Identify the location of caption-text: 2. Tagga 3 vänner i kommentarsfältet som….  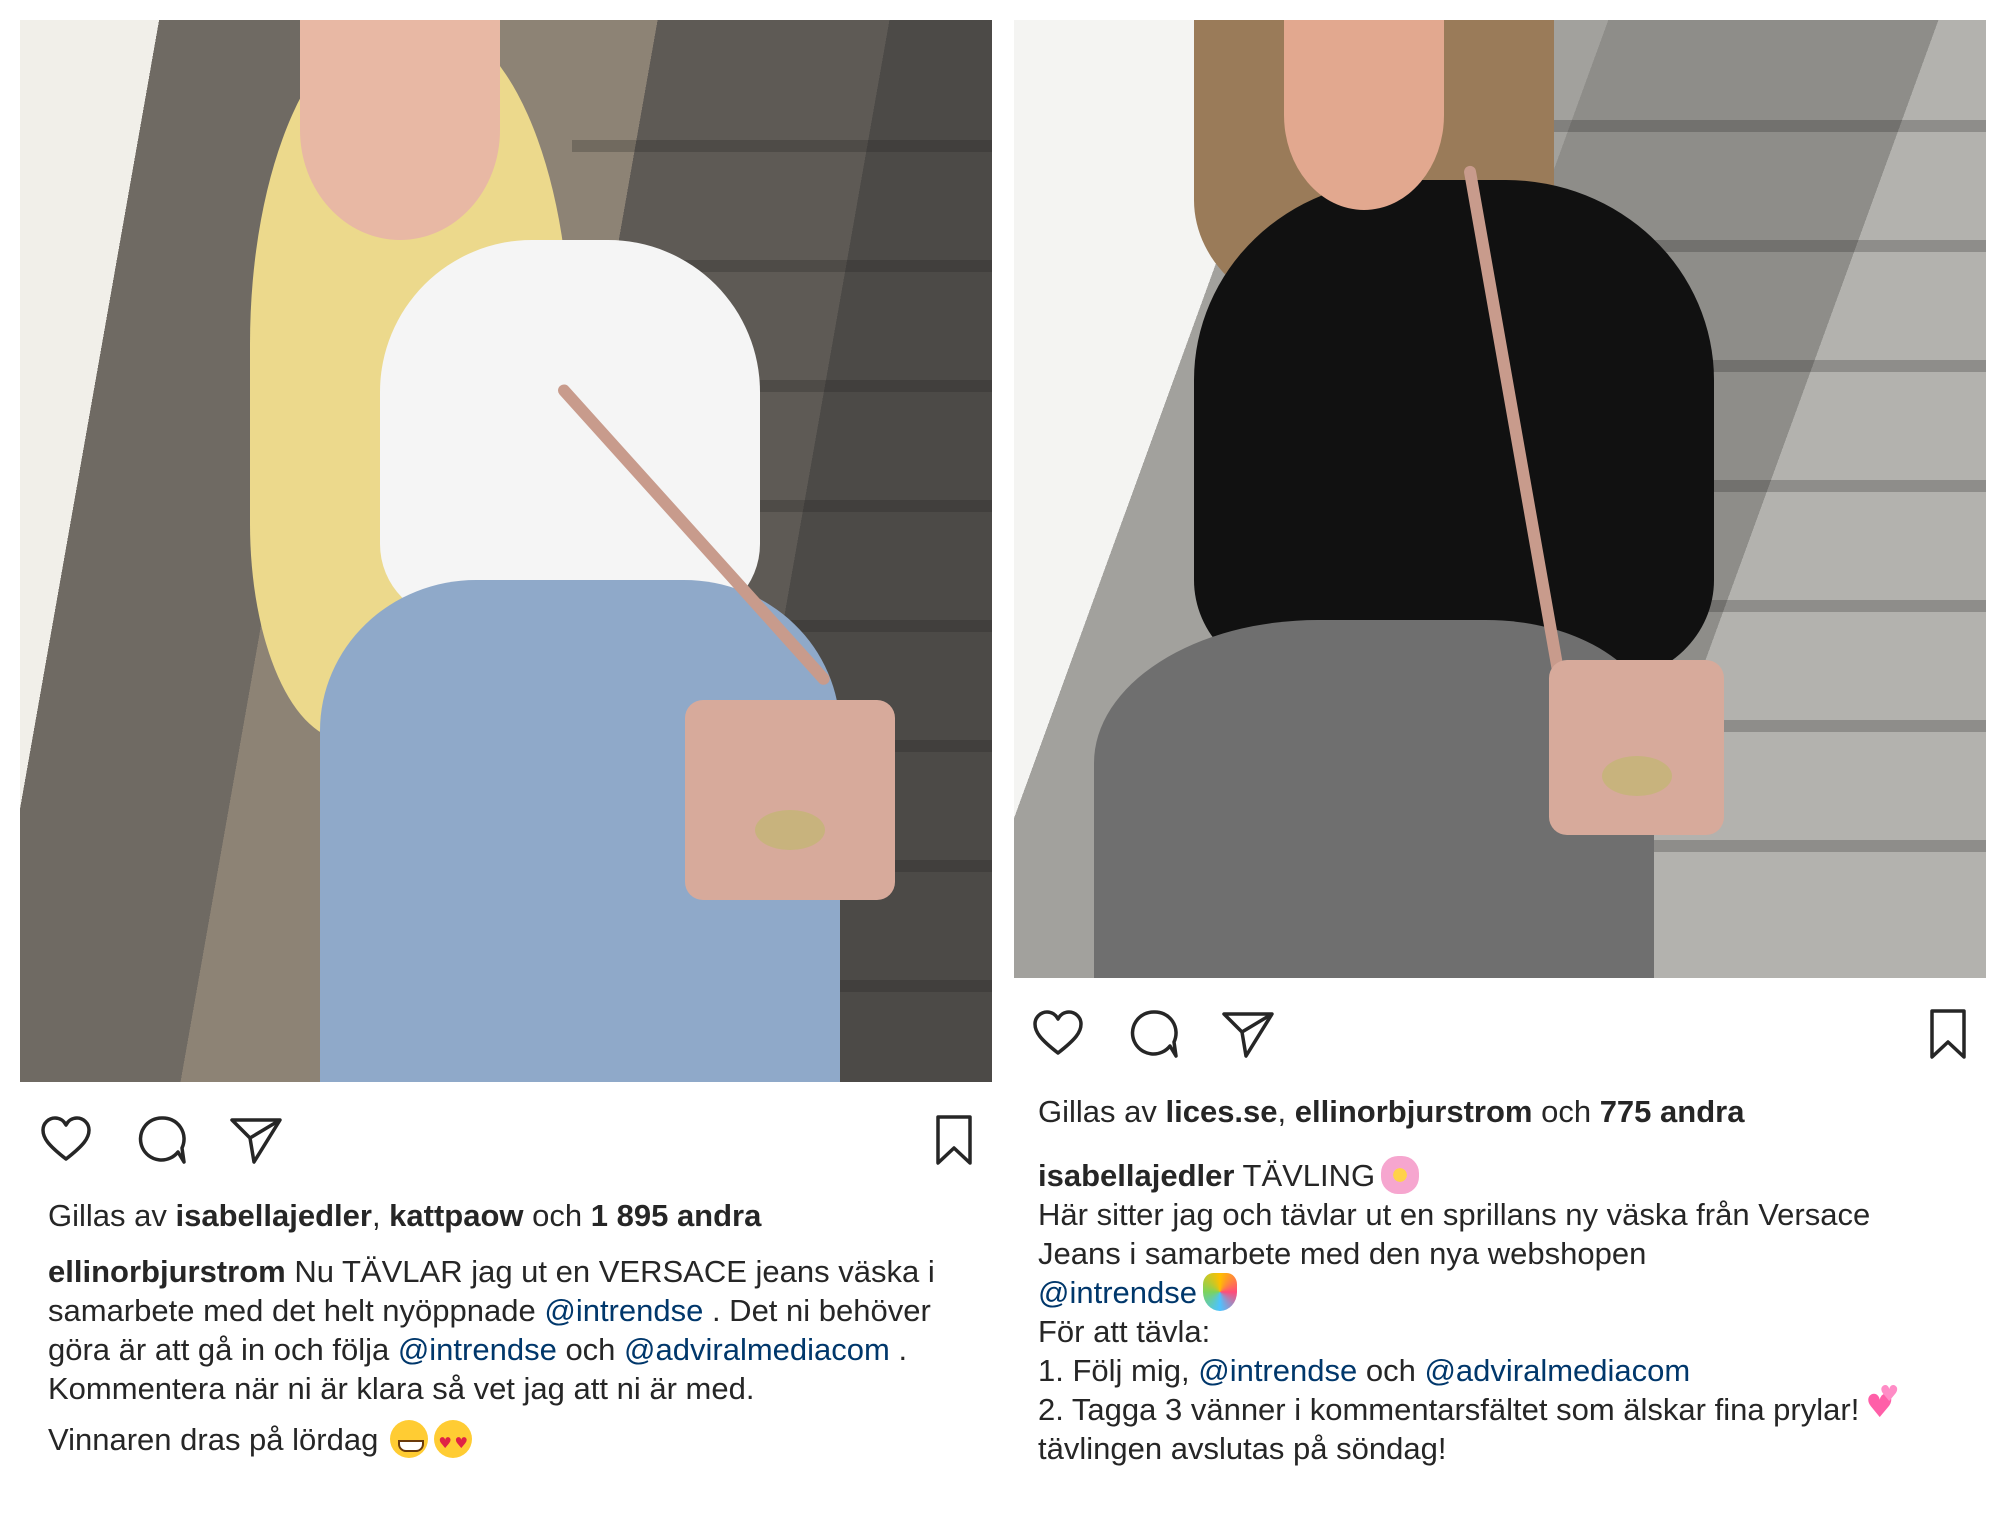
(1449, 1409).